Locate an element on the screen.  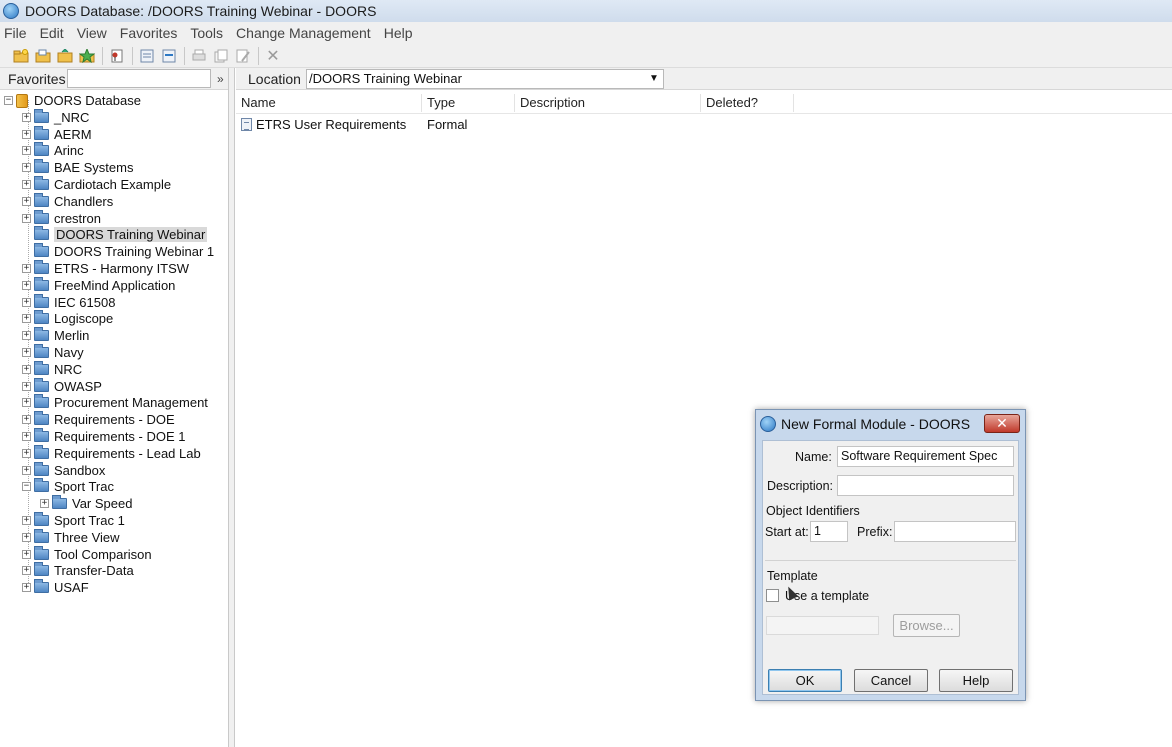
tree-item: + Requirements - DOE 1 is located at coordinates (104, 436).